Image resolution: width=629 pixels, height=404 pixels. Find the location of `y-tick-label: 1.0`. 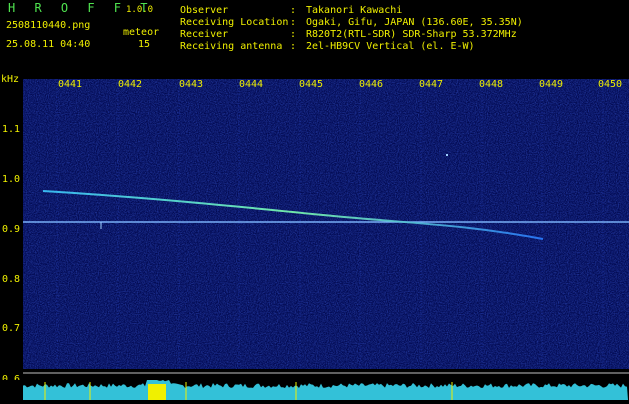

y-tick-label: 1.0 is located at coordinates (11, 179).